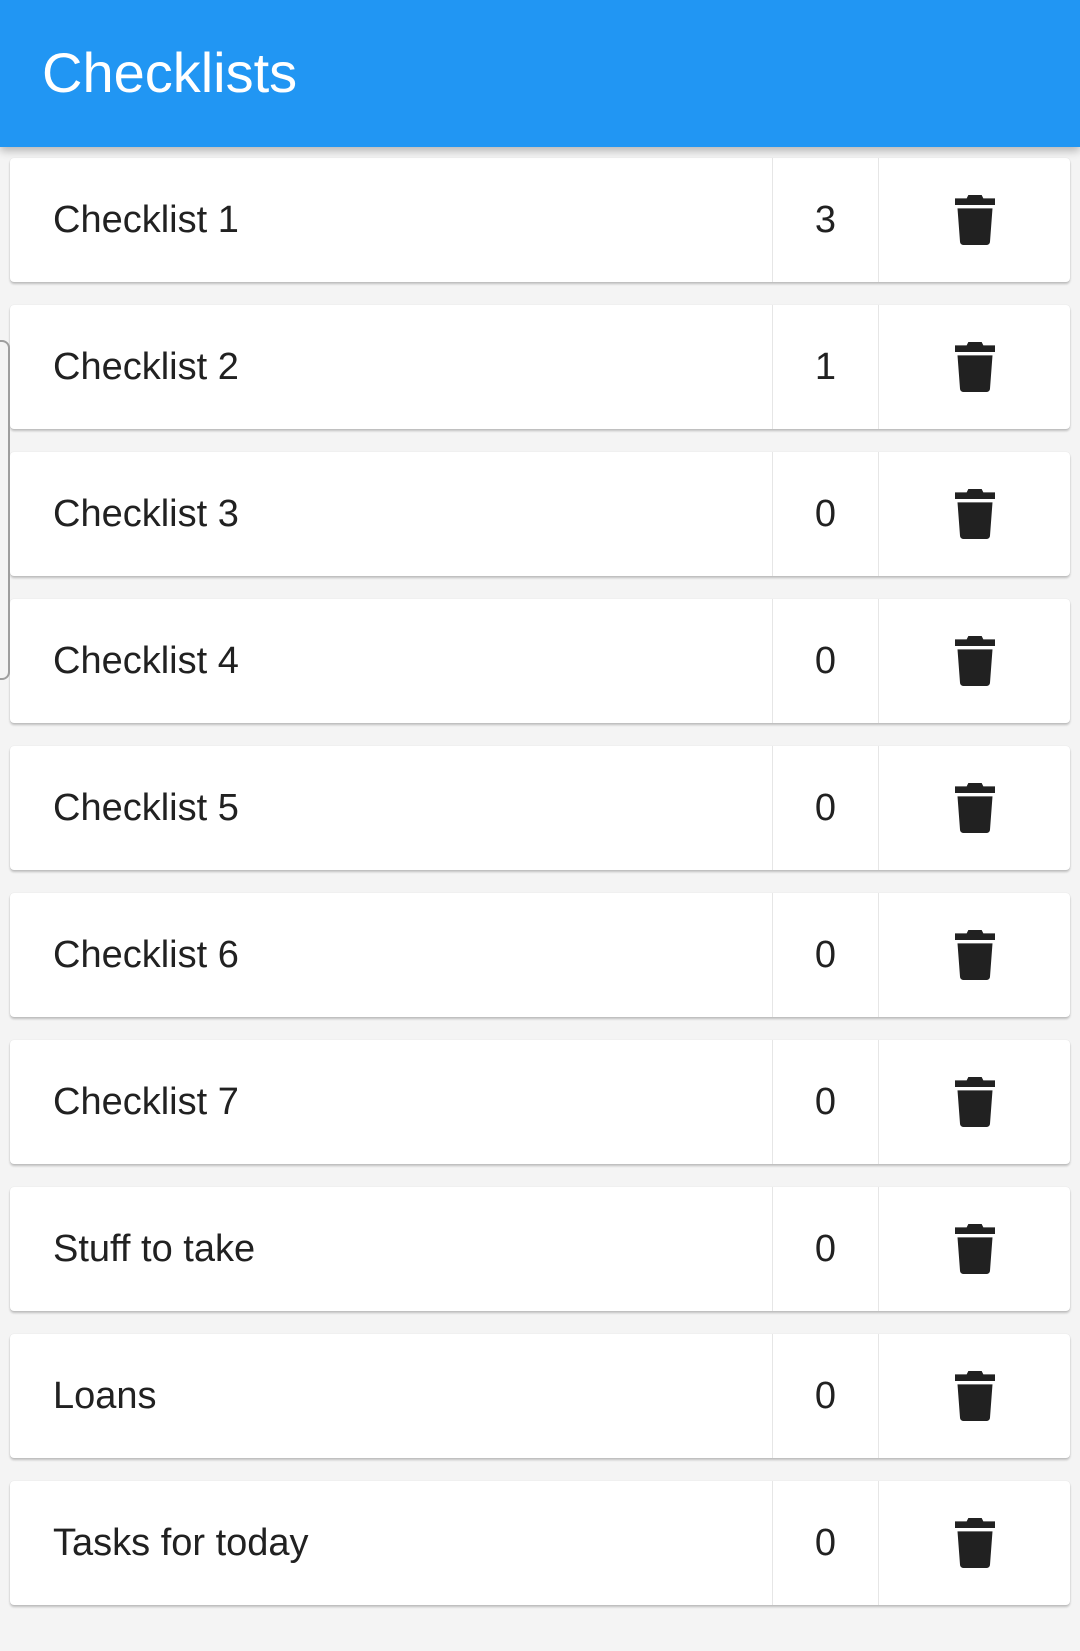 The height and width of the screenshot is (1651, 1080). I want to click on list-item: Checklist 7 0, so click(540, 1102).